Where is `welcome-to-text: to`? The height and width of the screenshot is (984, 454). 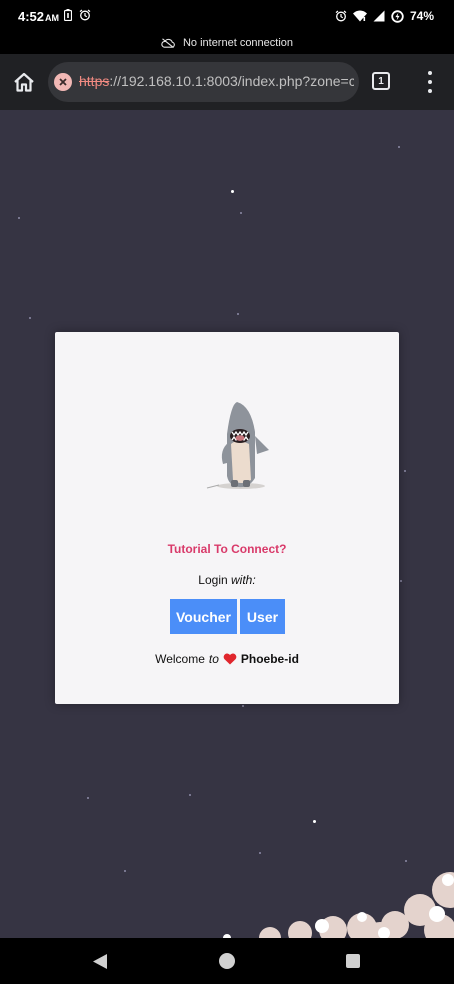
welcome-to-text: to is located at coordinates (213, 659).